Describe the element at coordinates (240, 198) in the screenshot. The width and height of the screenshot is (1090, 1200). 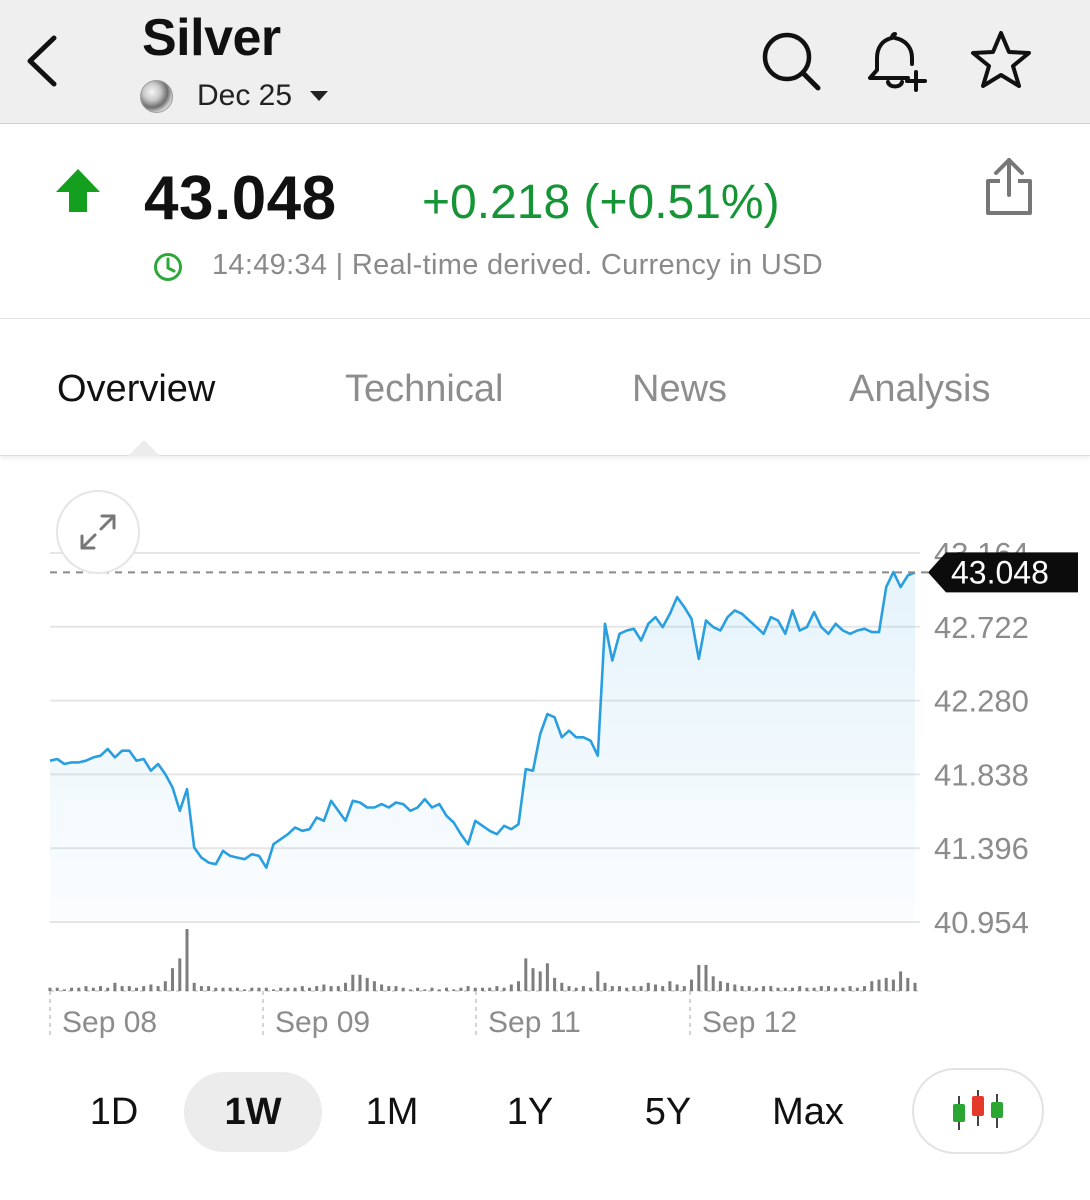
I see `last-price: 43.048` at that location.